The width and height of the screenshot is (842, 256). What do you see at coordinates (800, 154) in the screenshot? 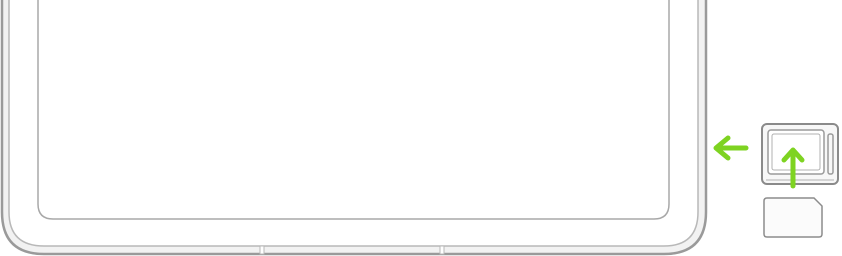
I see `sim-tray` at bounding box center [800, 154].